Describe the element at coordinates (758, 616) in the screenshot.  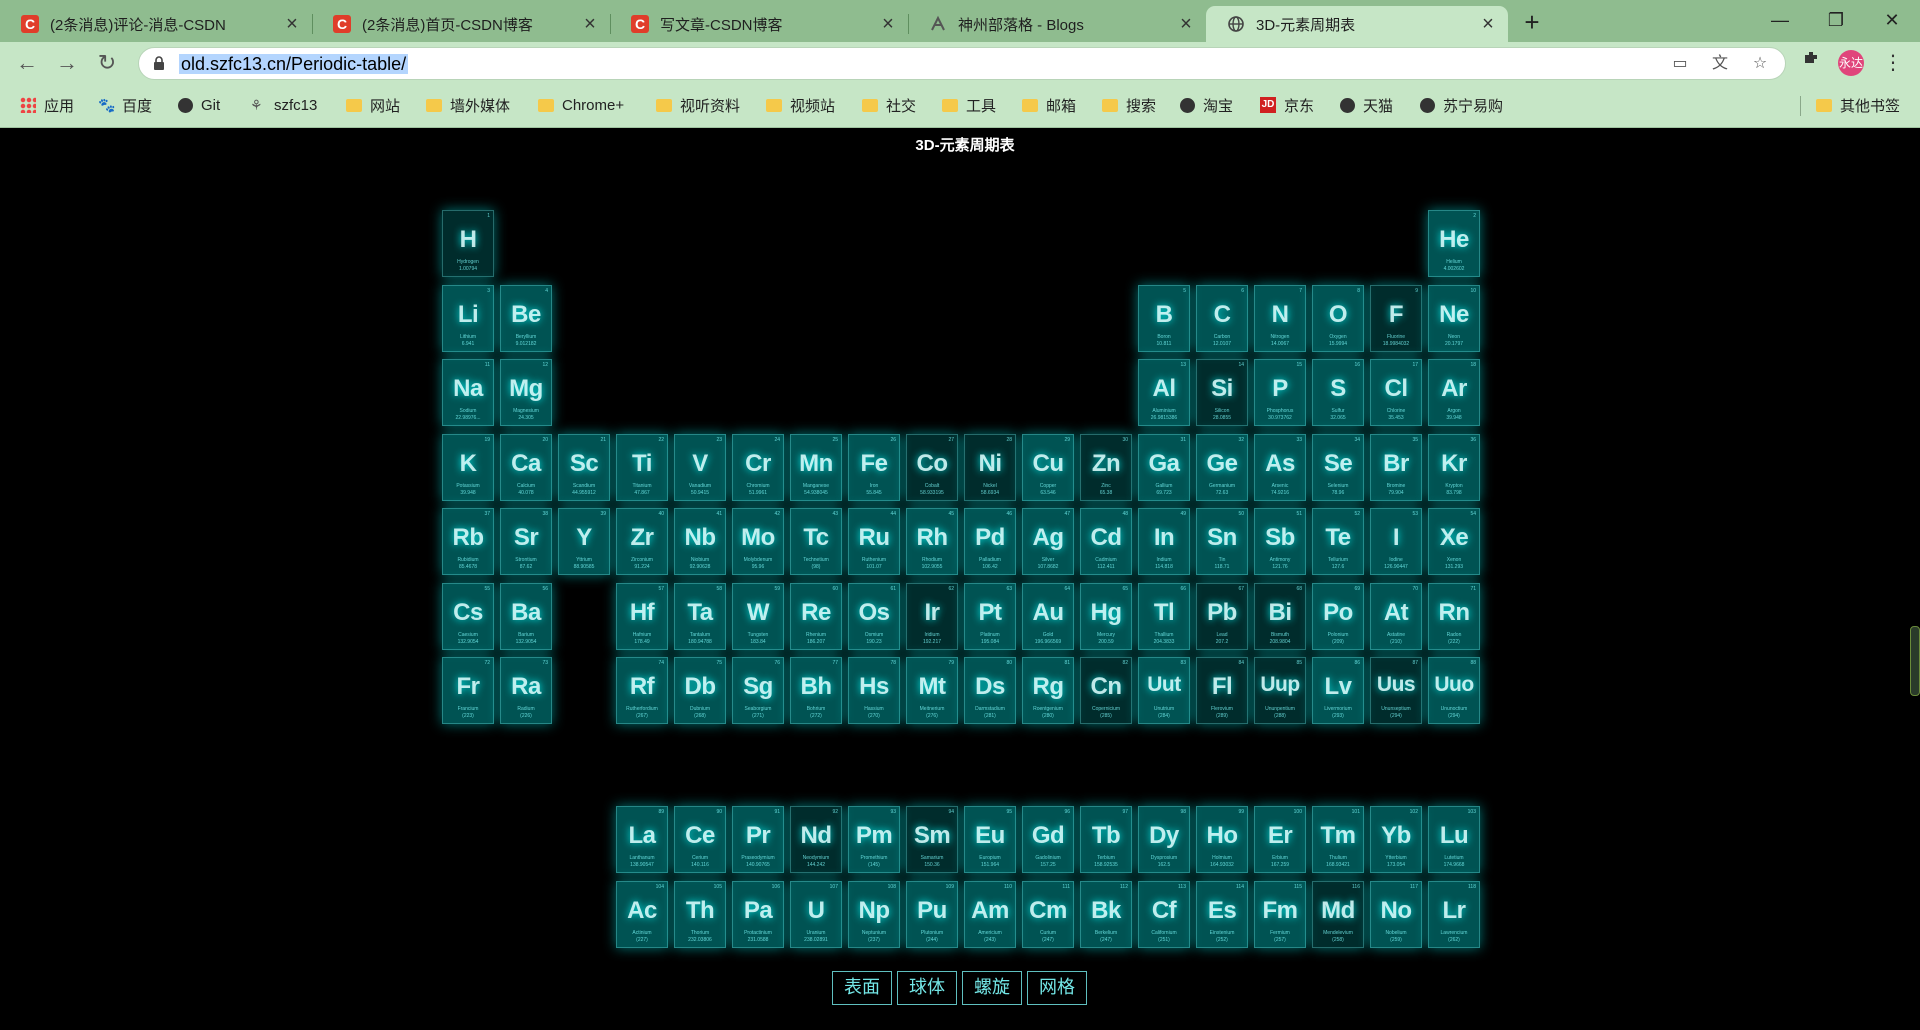
I see `element-tile-w: 59 W Tungsten 183.84` at that location.